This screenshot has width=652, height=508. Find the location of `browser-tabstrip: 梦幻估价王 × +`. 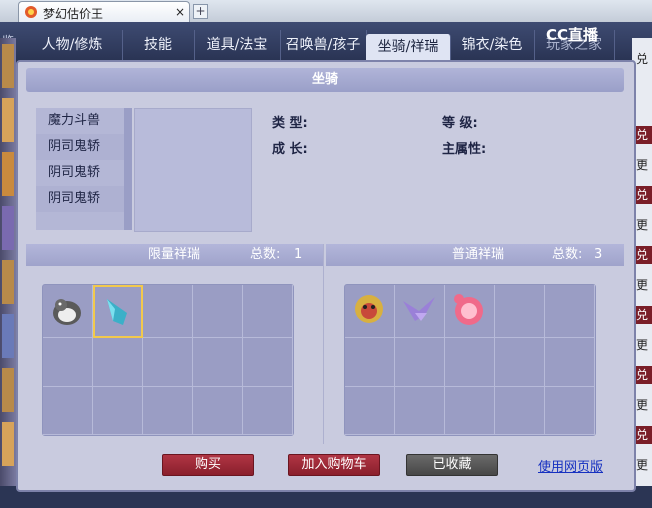

browser-tabstrip: 梦幻估价王 × + is located at coordinates (326, 11).